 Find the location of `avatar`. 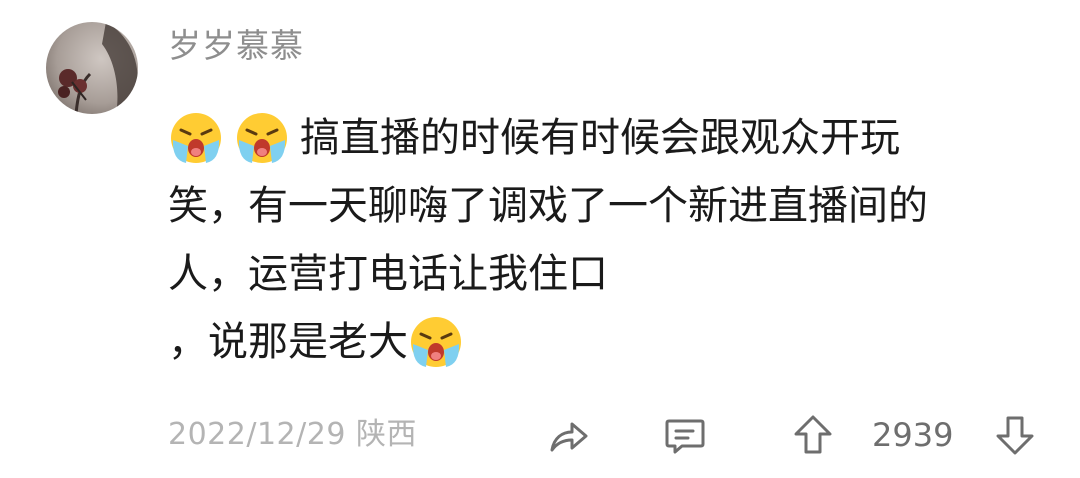

avatar is located at coordinates (92, 68).